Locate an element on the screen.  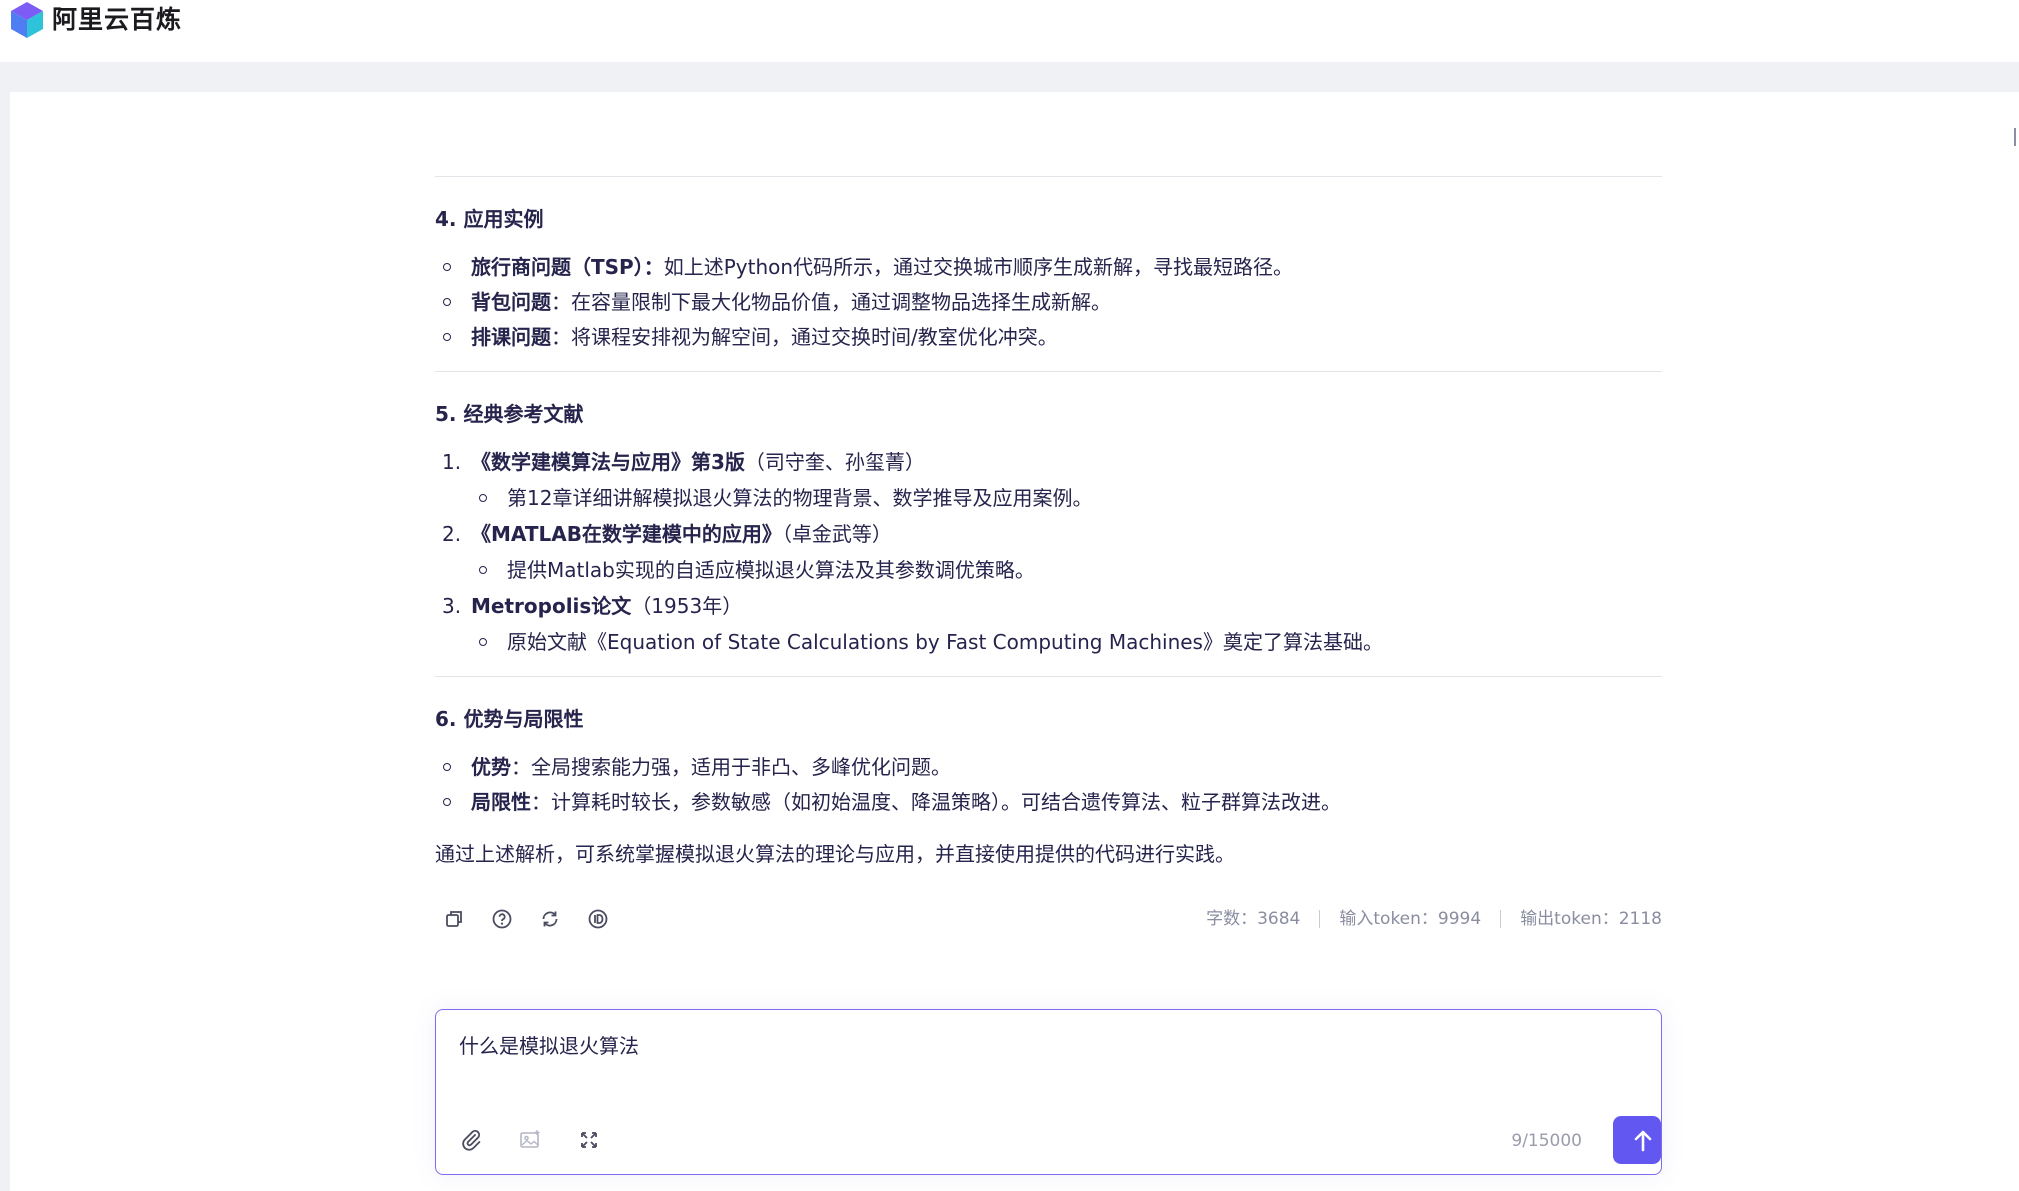
reference-detail-text: 提供Matlab实现的自适应模拟退火算法及其参数调优策略。 is located at coordinates (771, 570).